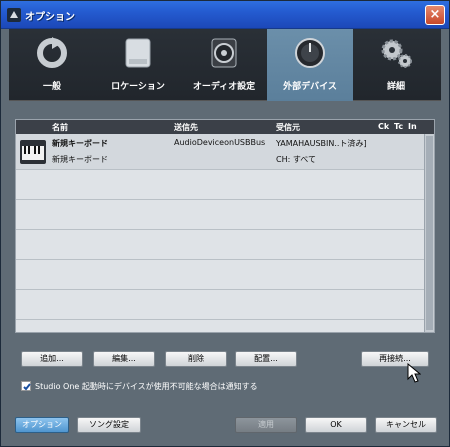 This screenshot has width=450, height=447. Describe the element at coordinates (14, 15) in the screenshot. I see `app-icon` at that location.